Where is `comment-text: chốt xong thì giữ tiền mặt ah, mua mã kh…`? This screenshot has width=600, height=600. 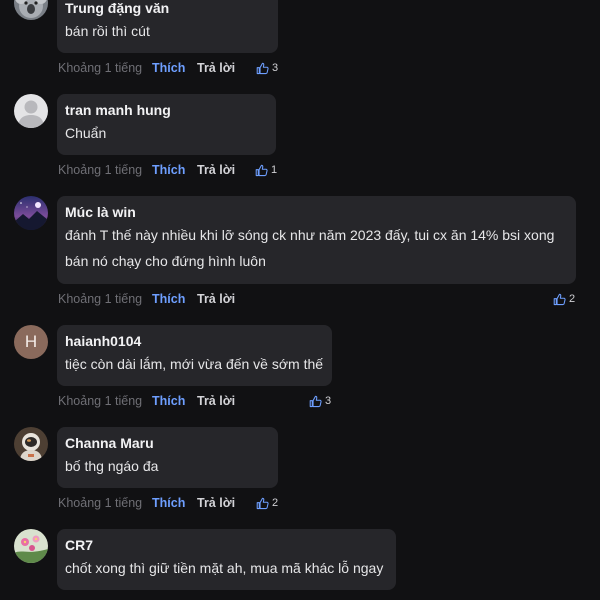 comment-text: chốt xong thì giữ tiền mặt ah, mua mã kh… is located at coordinates (224, 568).